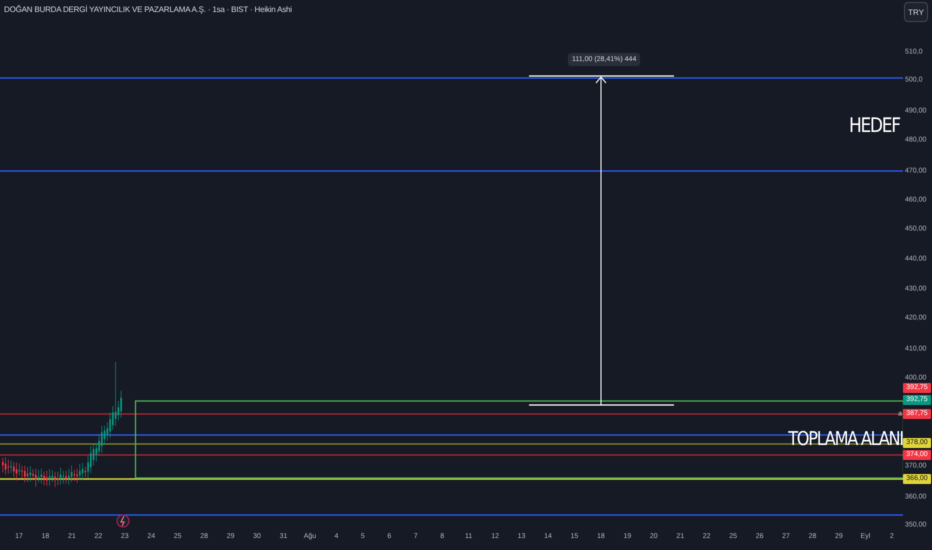 The width and height of the screenshot is (932, 550). What do you see at coordinates (874, 125) in the screenshot?
I see `chart-annotation: HEDEF` at bounding box center [874, 125].